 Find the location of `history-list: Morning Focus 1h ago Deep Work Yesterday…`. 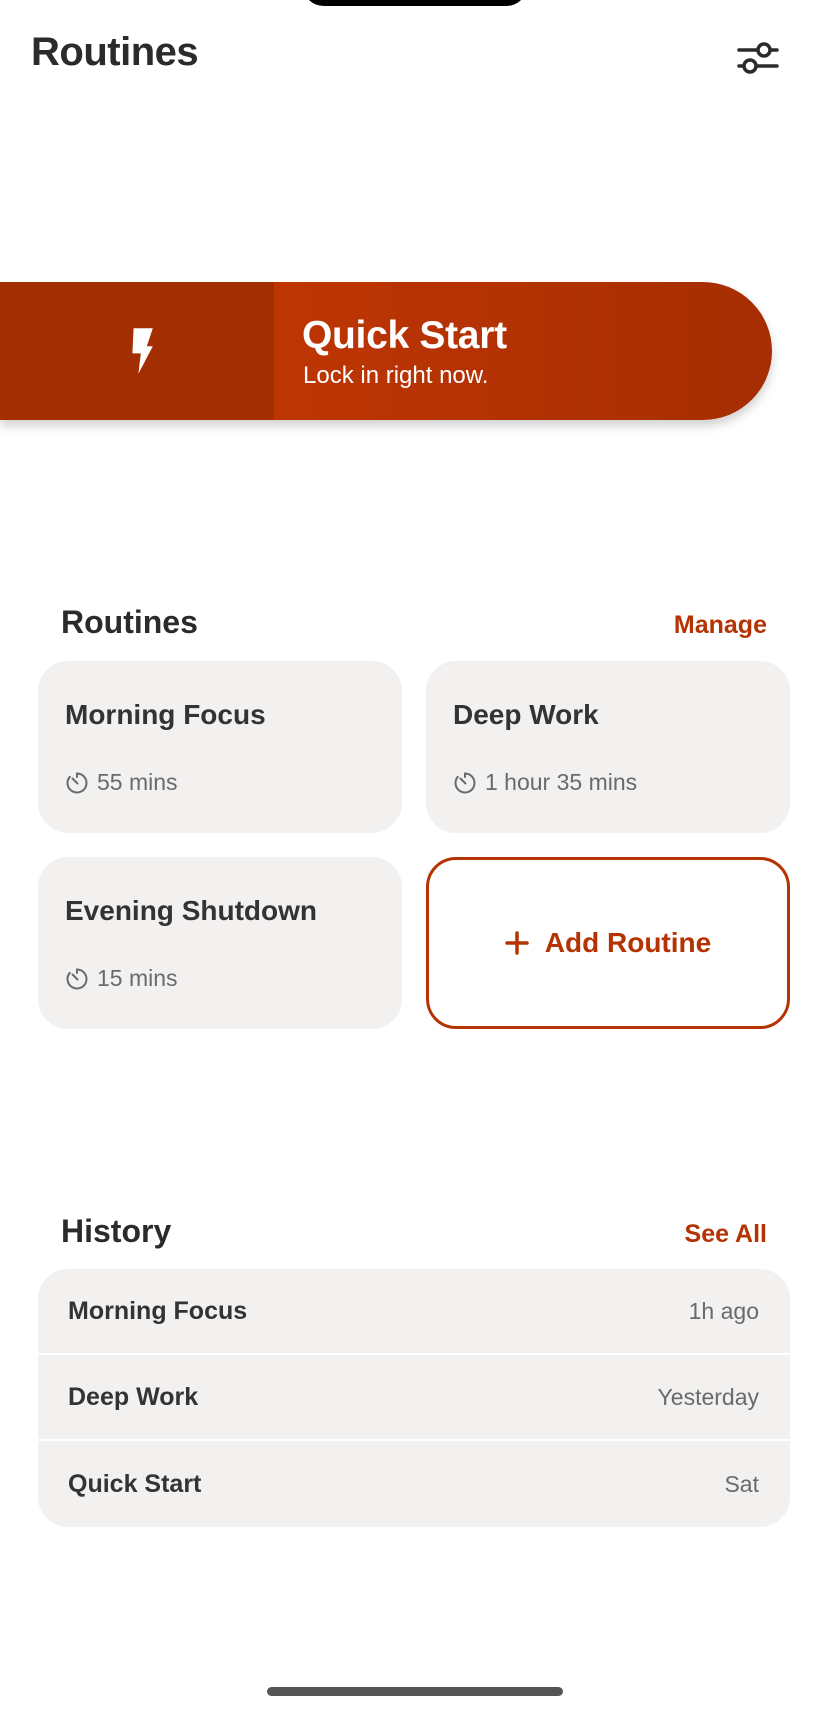

history-list: Morning Focus 1h ago Deep Work Yesterday… is located at coordinates (414, 1398).